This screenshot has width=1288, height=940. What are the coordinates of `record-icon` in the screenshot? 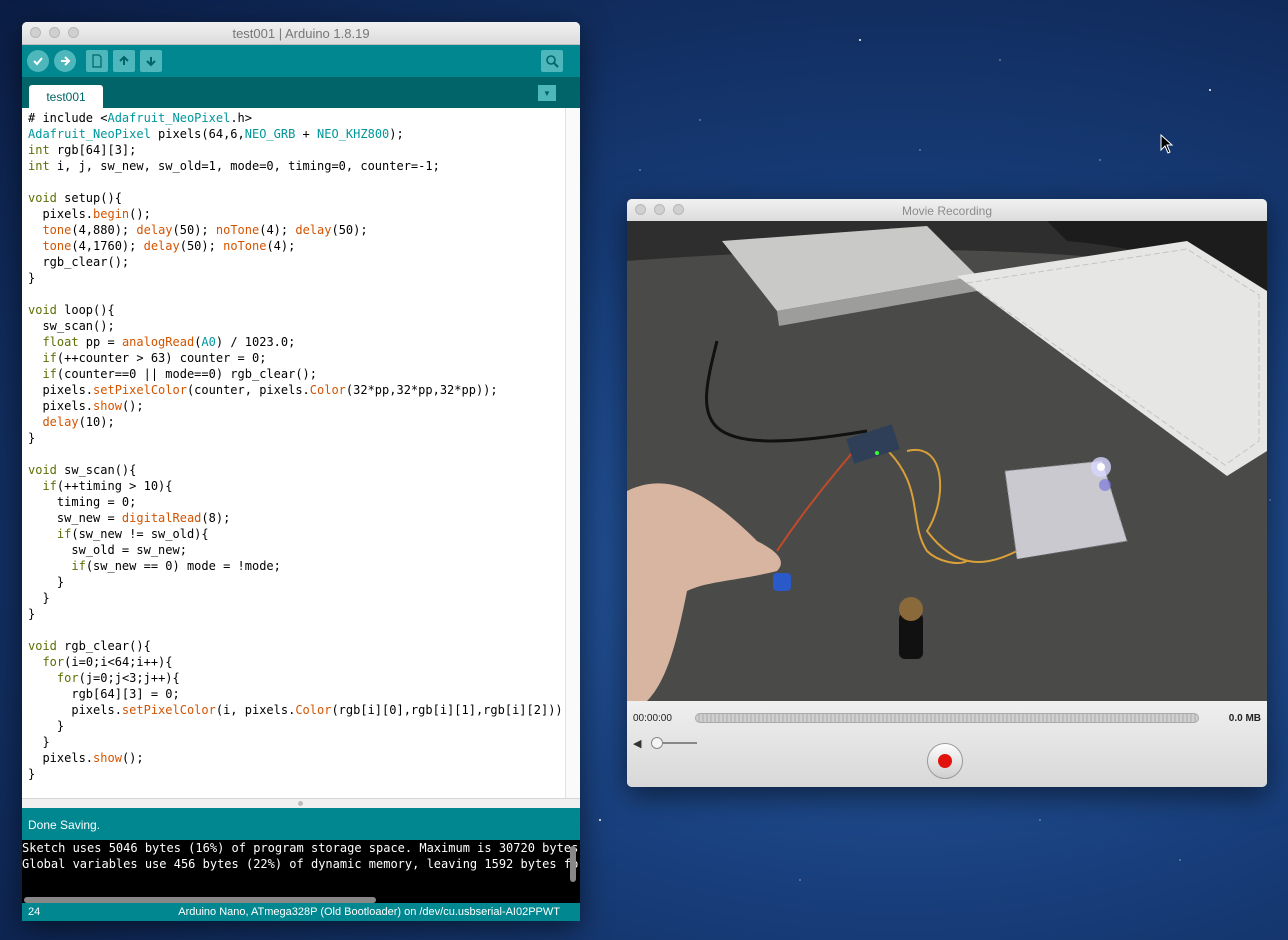 It's located at (945, 761).